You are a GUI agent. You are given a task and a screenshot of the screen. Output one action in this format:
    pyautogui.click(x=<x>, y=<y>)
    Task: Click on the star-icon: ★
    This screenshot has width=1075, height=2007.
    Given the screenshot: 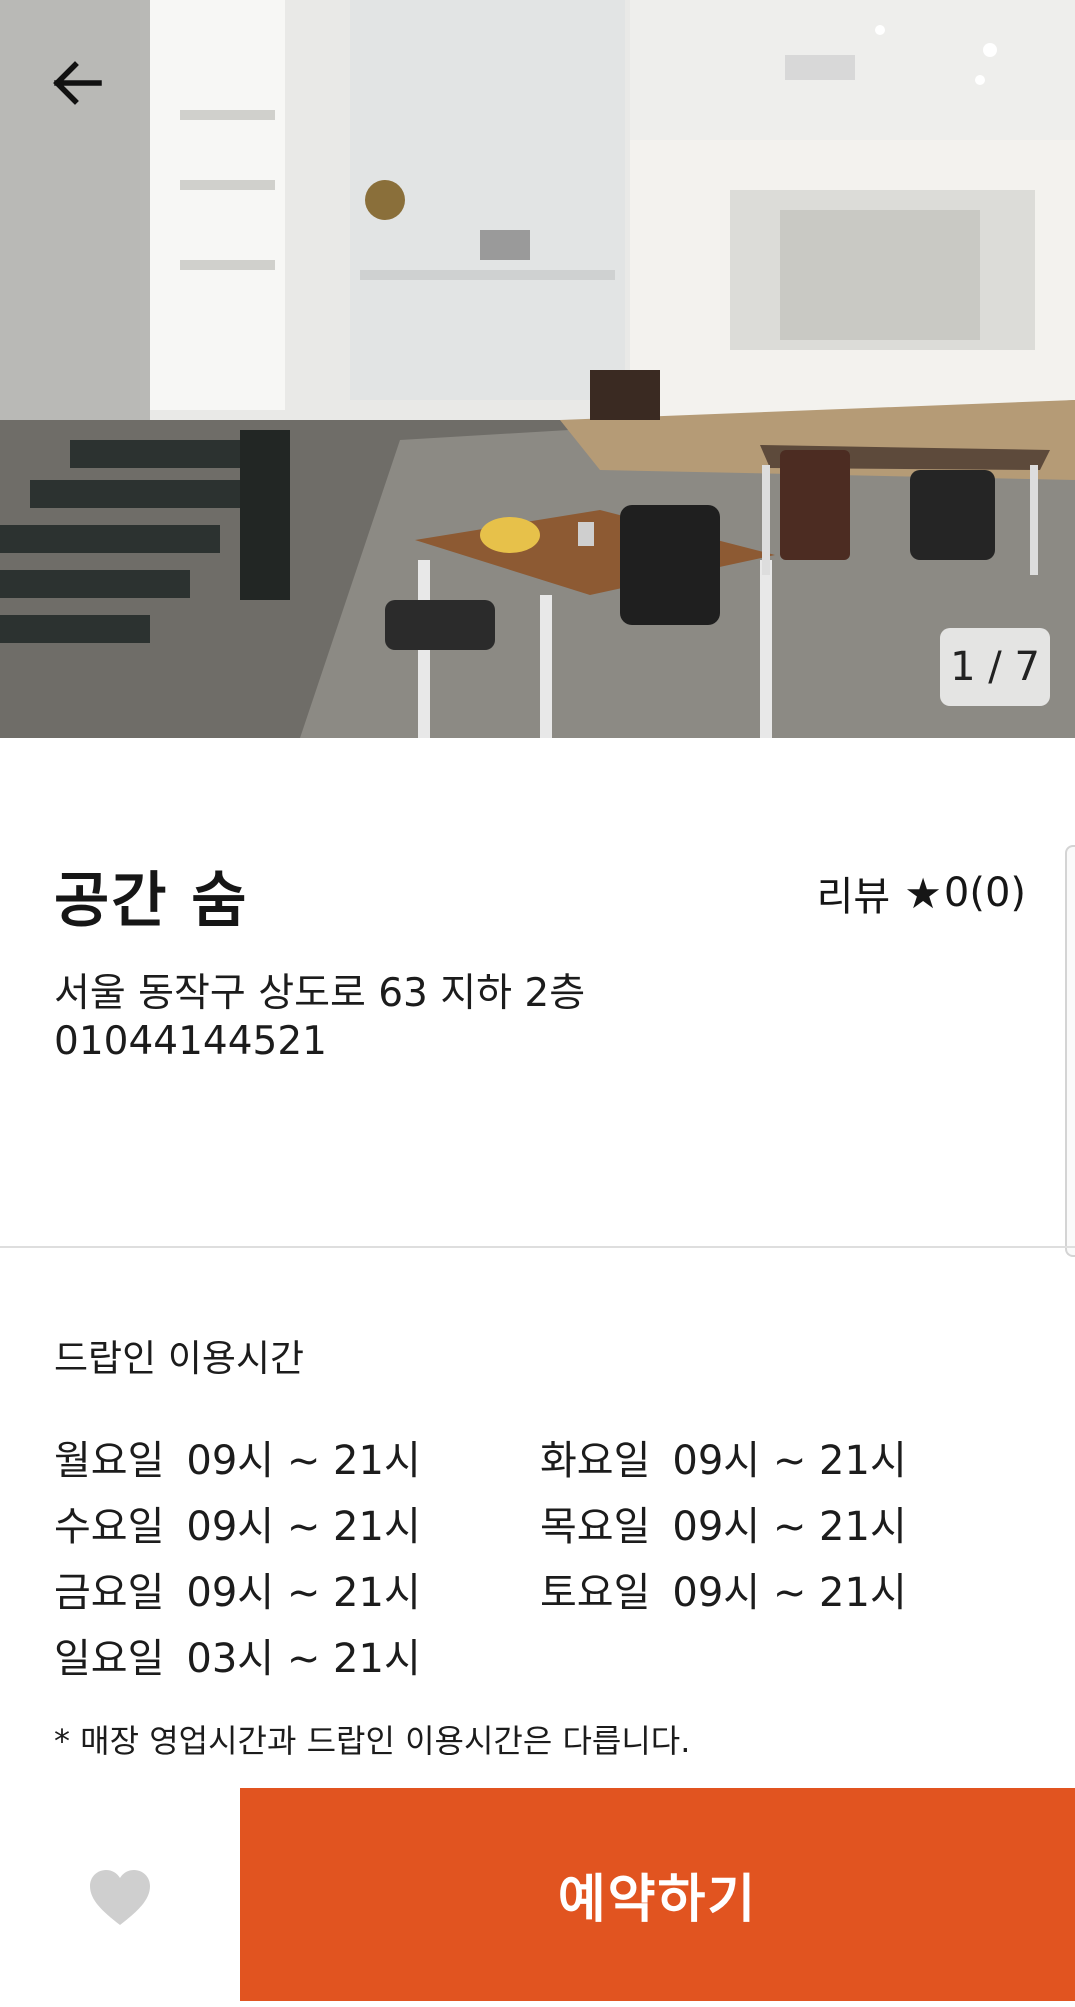 What is the action you would take?
    pyautogui.click(x=923, y=893)
    